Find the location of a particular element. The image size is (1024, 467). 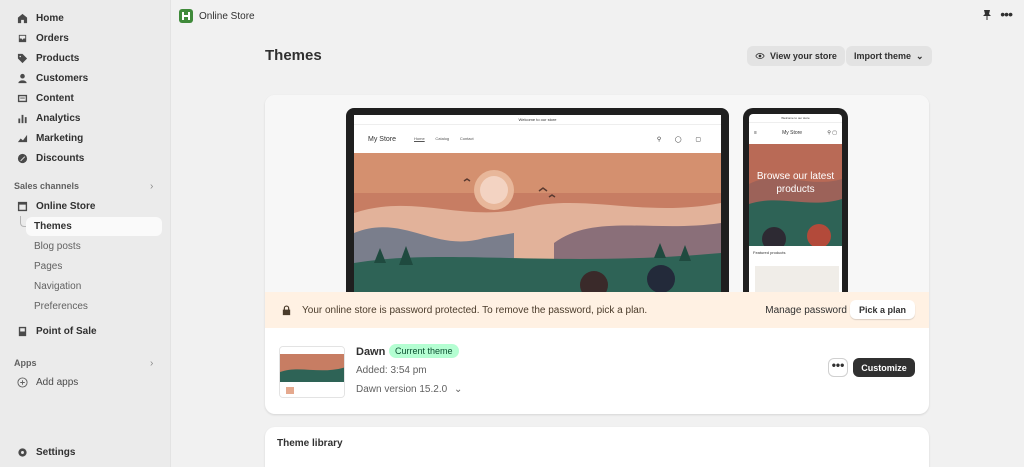

orders-icon is located at coordinates (22, 39).